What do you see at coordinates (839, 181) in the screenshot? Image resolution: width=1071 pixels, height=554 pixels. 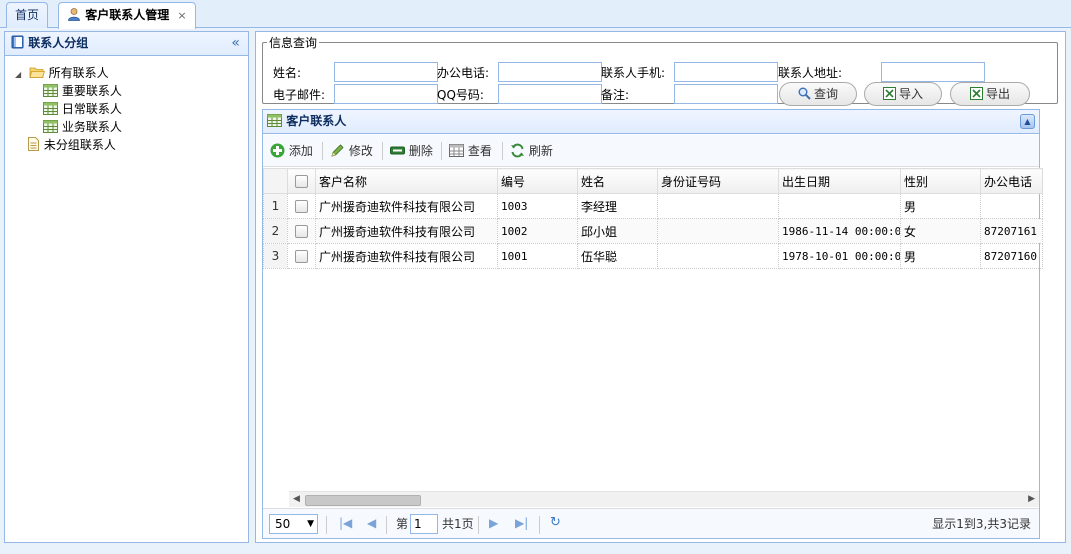 I see `column-header: 出生日期` at bounding box center [839, 181].